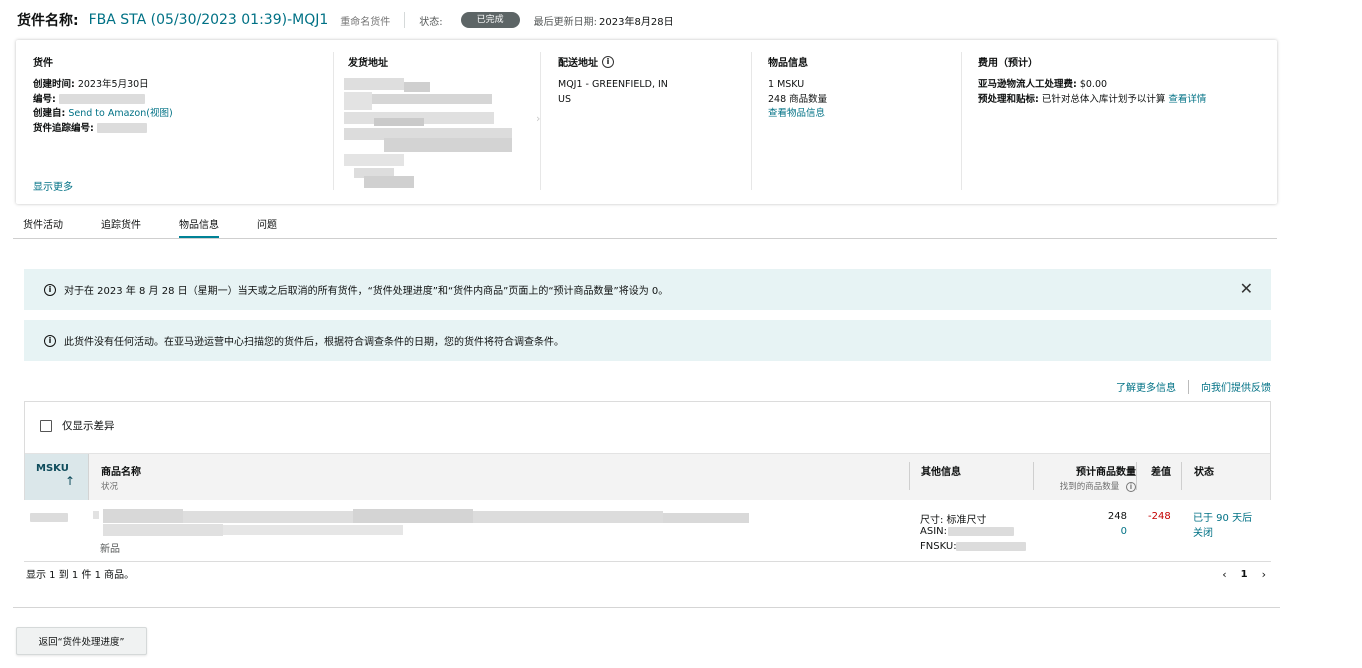 Image resolution: width=1362 pixels, height=668 pixels. What do you see at coordinates (428, 133) in the screenshot?
I see `redacted-address` at bounding box center [428, 133].